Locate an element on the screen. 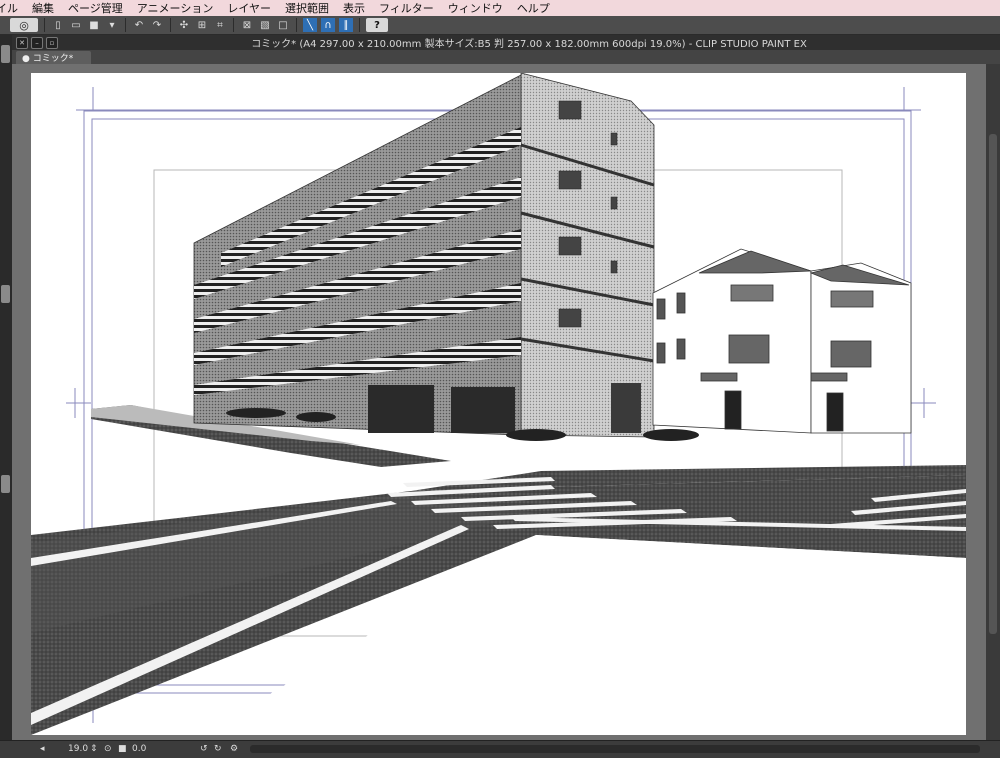 The image size is (1000, 758). rotate-reset-icon: ■ is located at coordinates (122, 749).